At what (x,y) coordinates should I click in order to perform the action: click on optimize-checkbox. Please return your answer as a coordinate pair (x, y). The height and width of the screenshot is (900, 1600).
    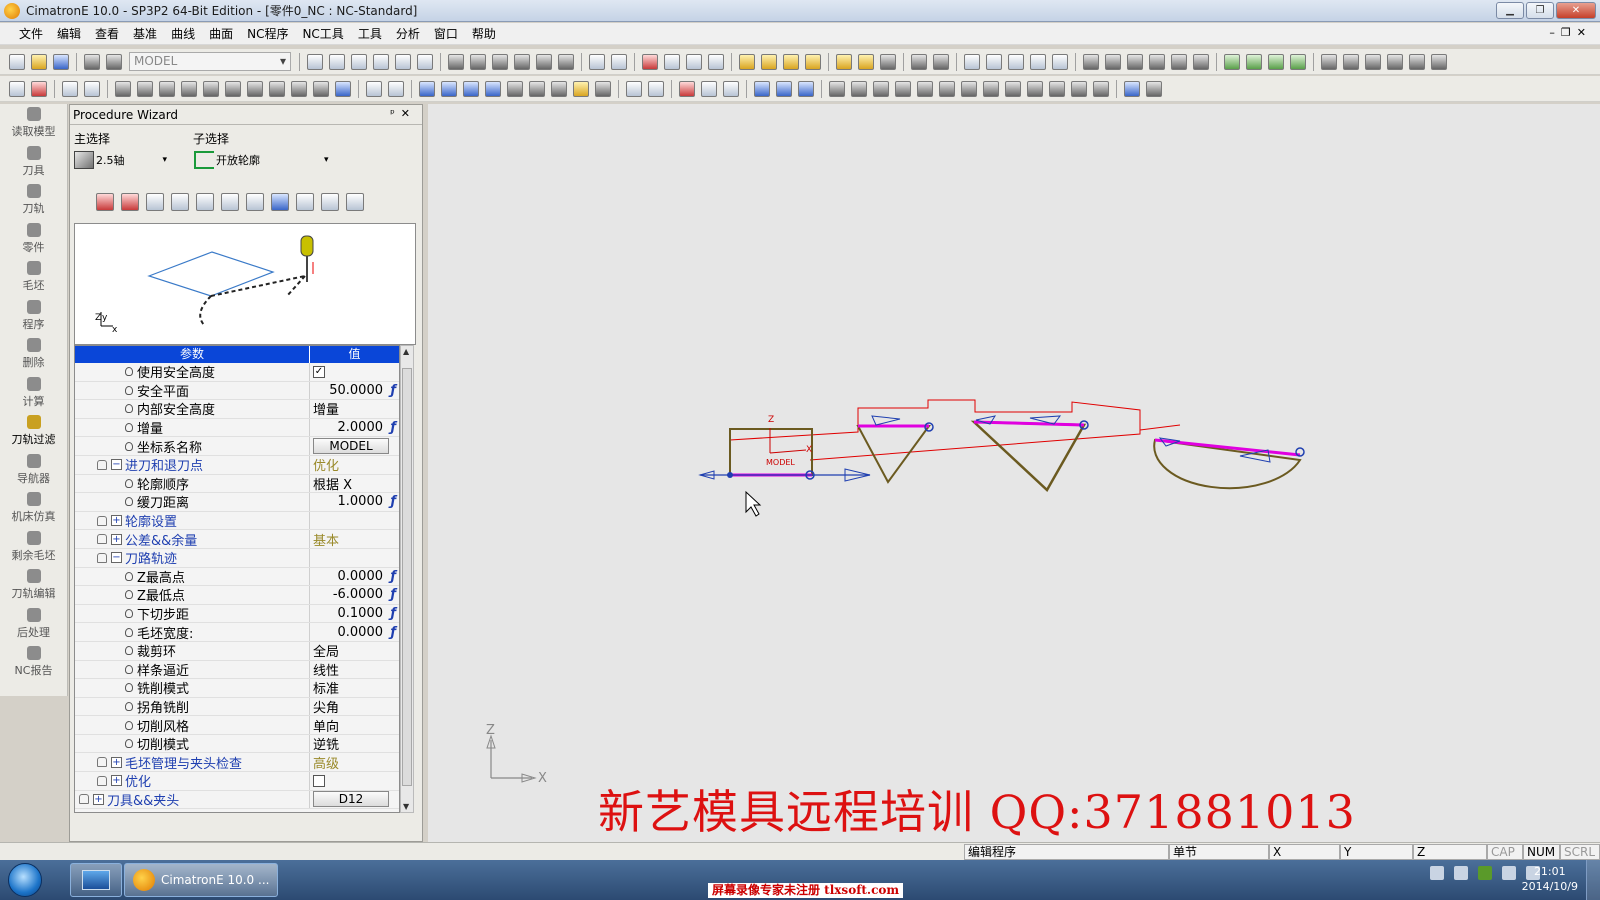
    Looking at the image, I should click on (319, 780).